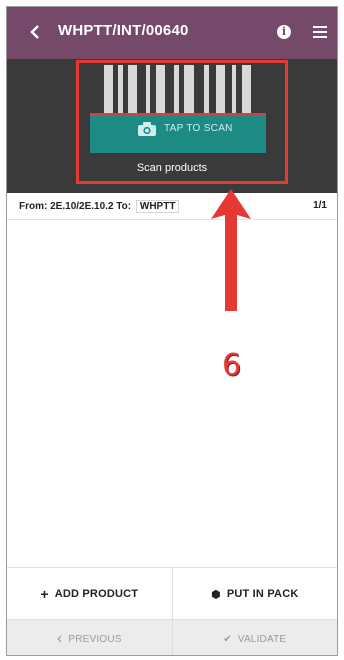 This screenshot has height=660, width=344. Describe the element at coordinates (320, 205) in the screenshot. I see `page-counter: 1/1` at that location.